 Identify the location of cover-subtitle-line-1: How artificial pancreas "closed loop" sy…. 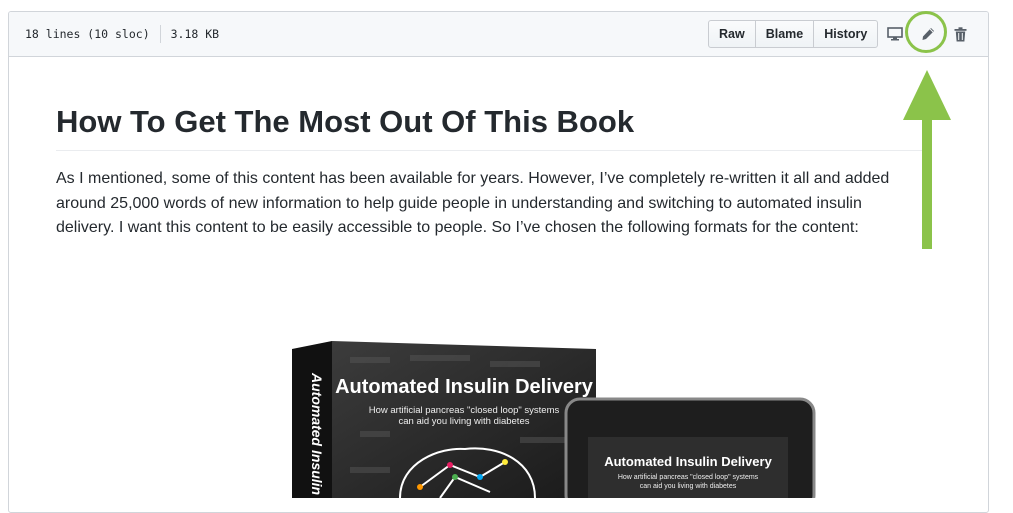
(464, 410).